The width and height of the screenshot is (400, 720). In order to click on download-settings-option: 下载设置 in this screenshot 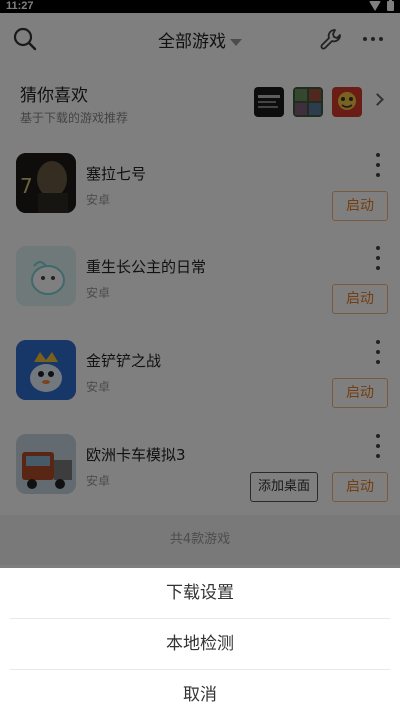, I will do `click(200, 593)`.